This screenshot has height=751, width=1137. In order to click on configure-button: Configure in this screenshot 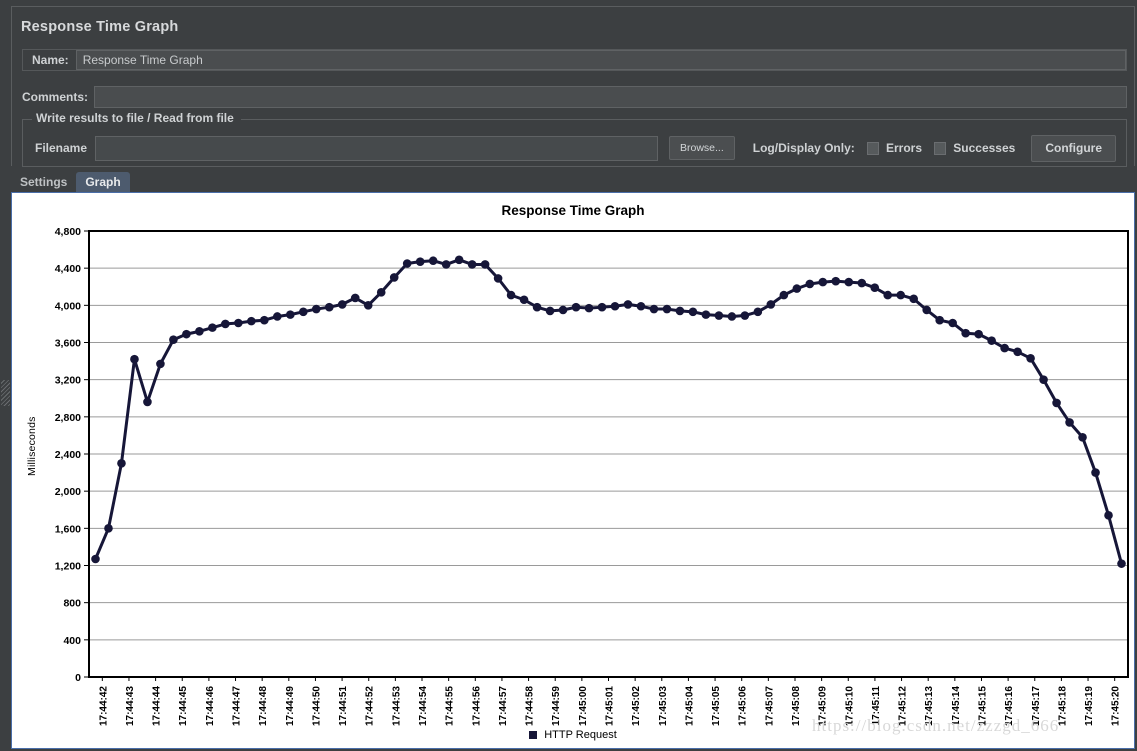, I will do `click(1073, 148)`.